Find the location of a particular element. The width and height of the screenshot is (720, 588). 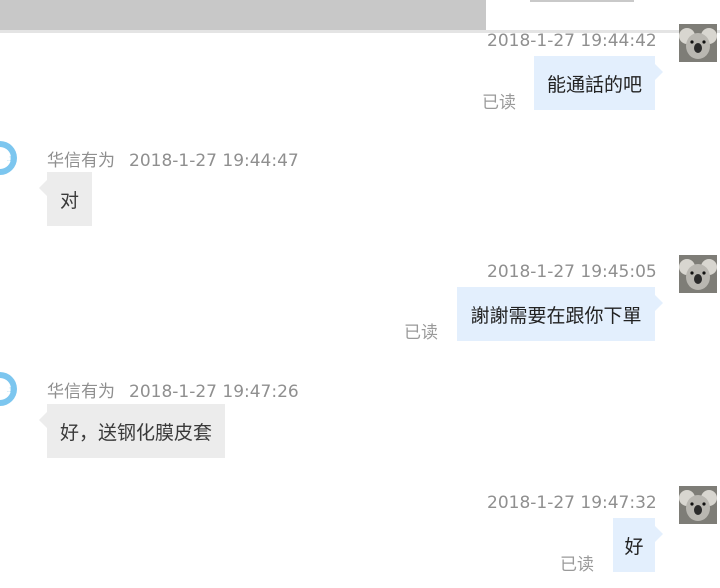

received-message-bubble: 好，送钢化膜皮套 is located at coordinates (132, 431).